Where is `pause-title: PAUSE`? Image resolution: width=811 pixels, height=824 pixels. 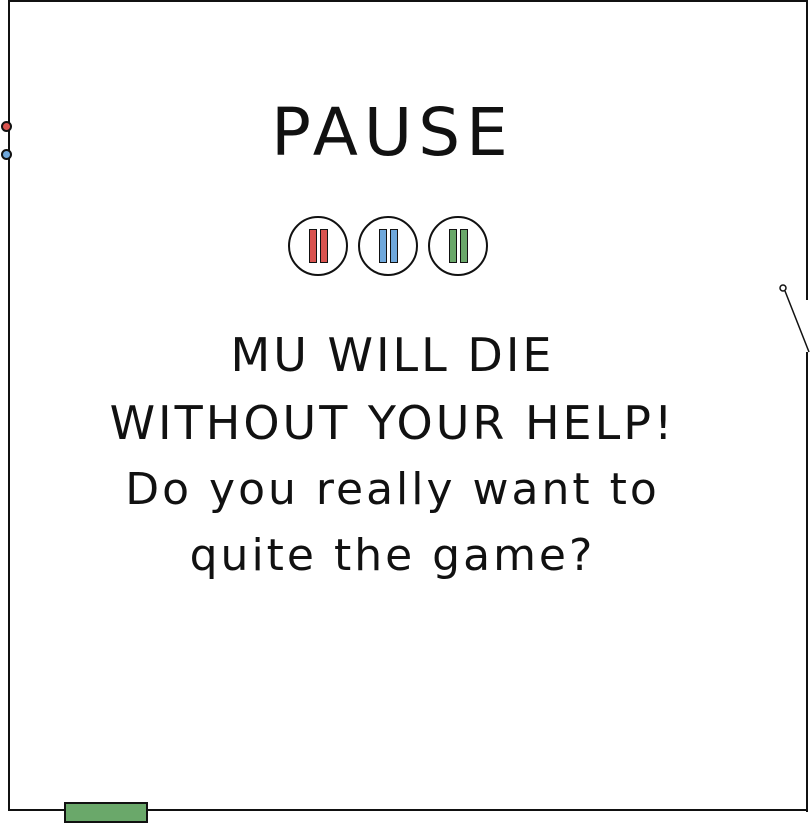
pause-title: PAUSE is located at coordinates (392, 132).